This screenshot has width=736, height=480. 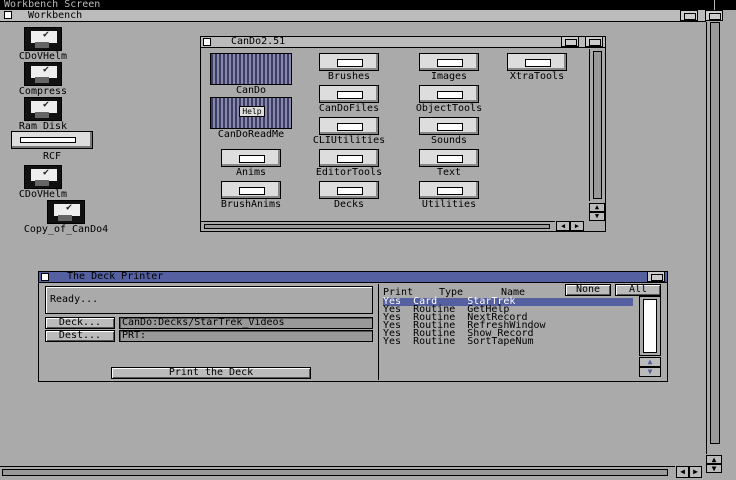 I want to click on workbench-scroll-right-icon: ▶, so click(x=695, y=472).